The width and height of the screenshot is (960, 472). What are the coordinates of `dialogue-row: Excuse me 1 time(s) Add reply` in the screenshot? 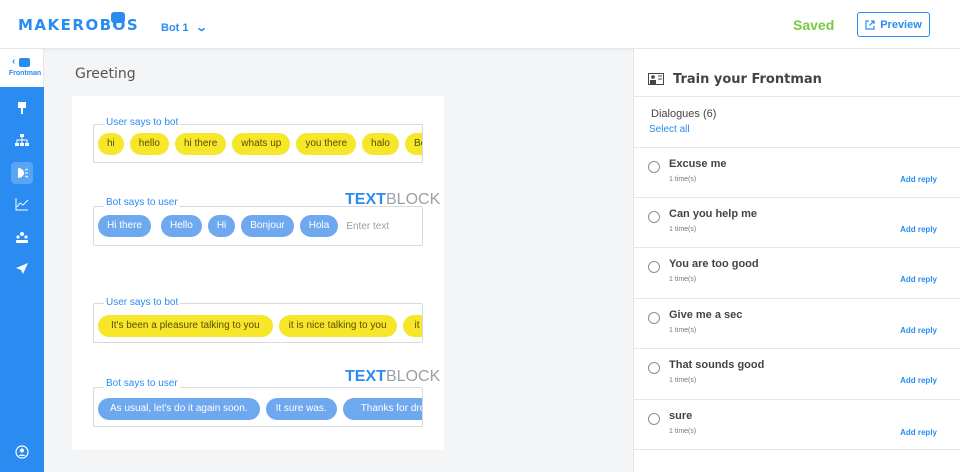 It's located at (797, 172).